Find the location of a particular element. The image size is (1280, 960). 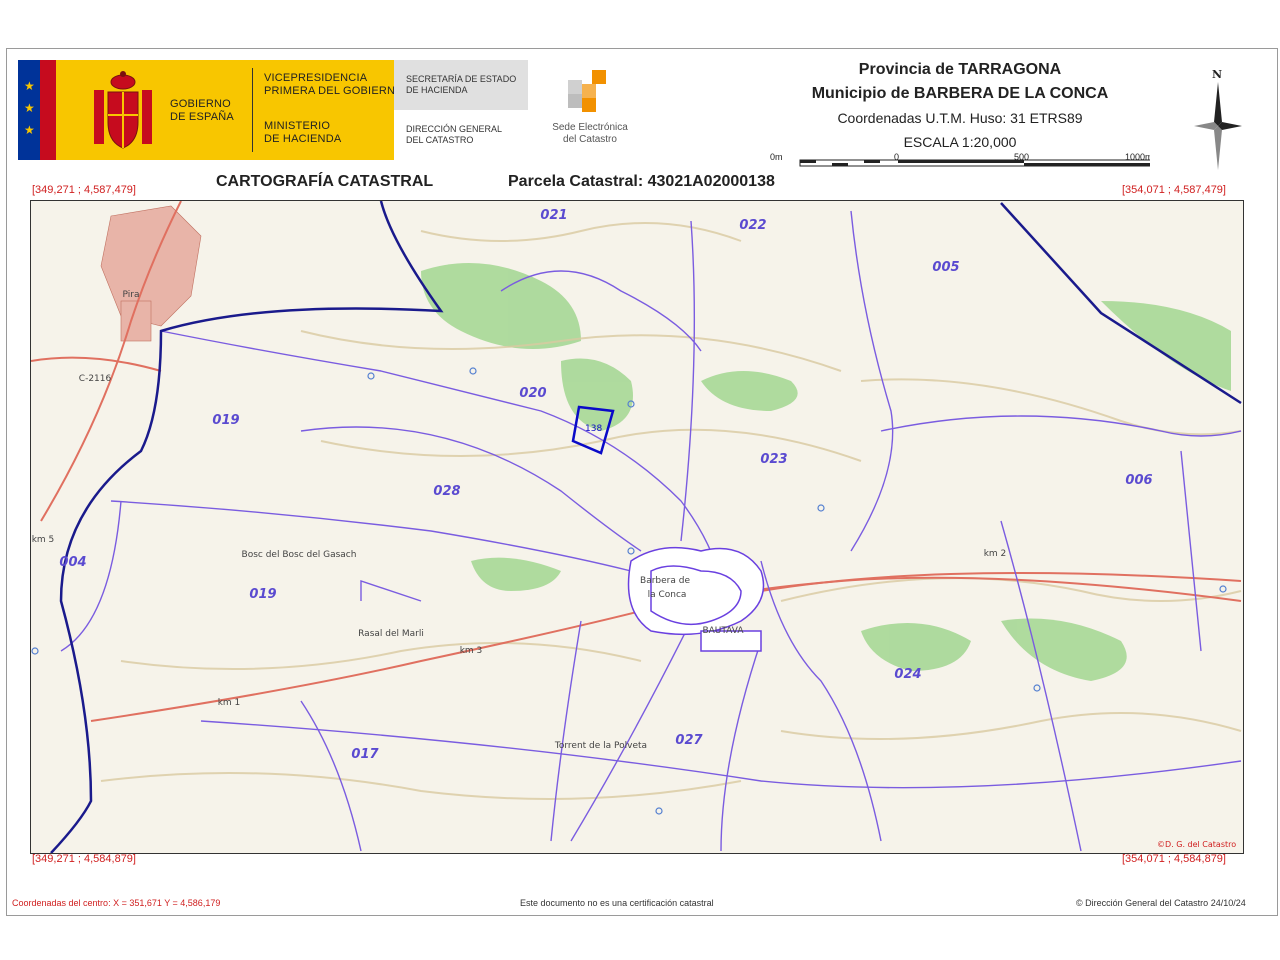

polygon-label-2: 022 is located at coordinates (752, 225).